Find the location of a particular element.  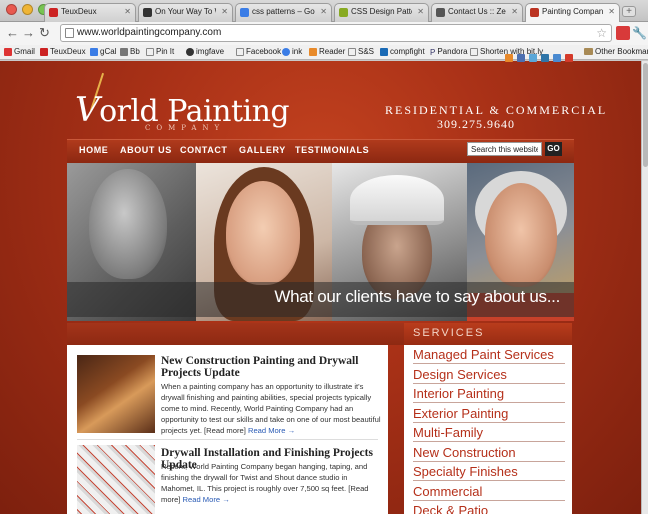

linkedin-icon is located at coordinates (545, 58).